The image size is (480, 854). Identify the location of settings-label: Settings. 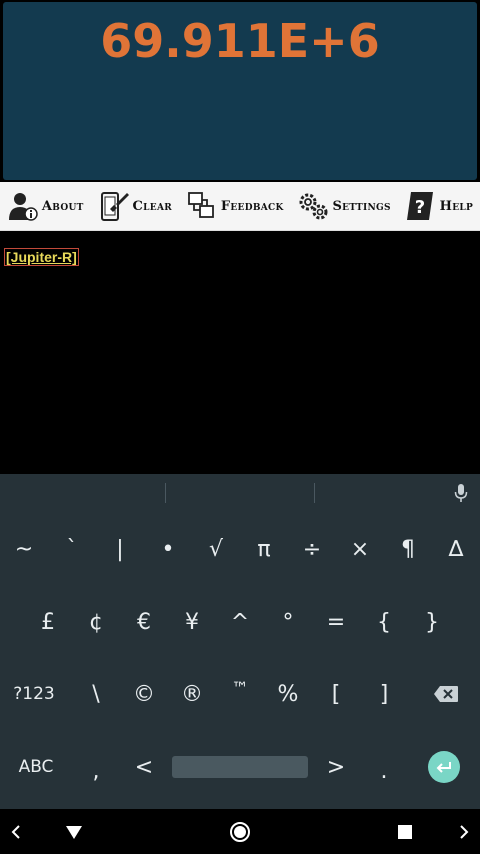
(361, 206).